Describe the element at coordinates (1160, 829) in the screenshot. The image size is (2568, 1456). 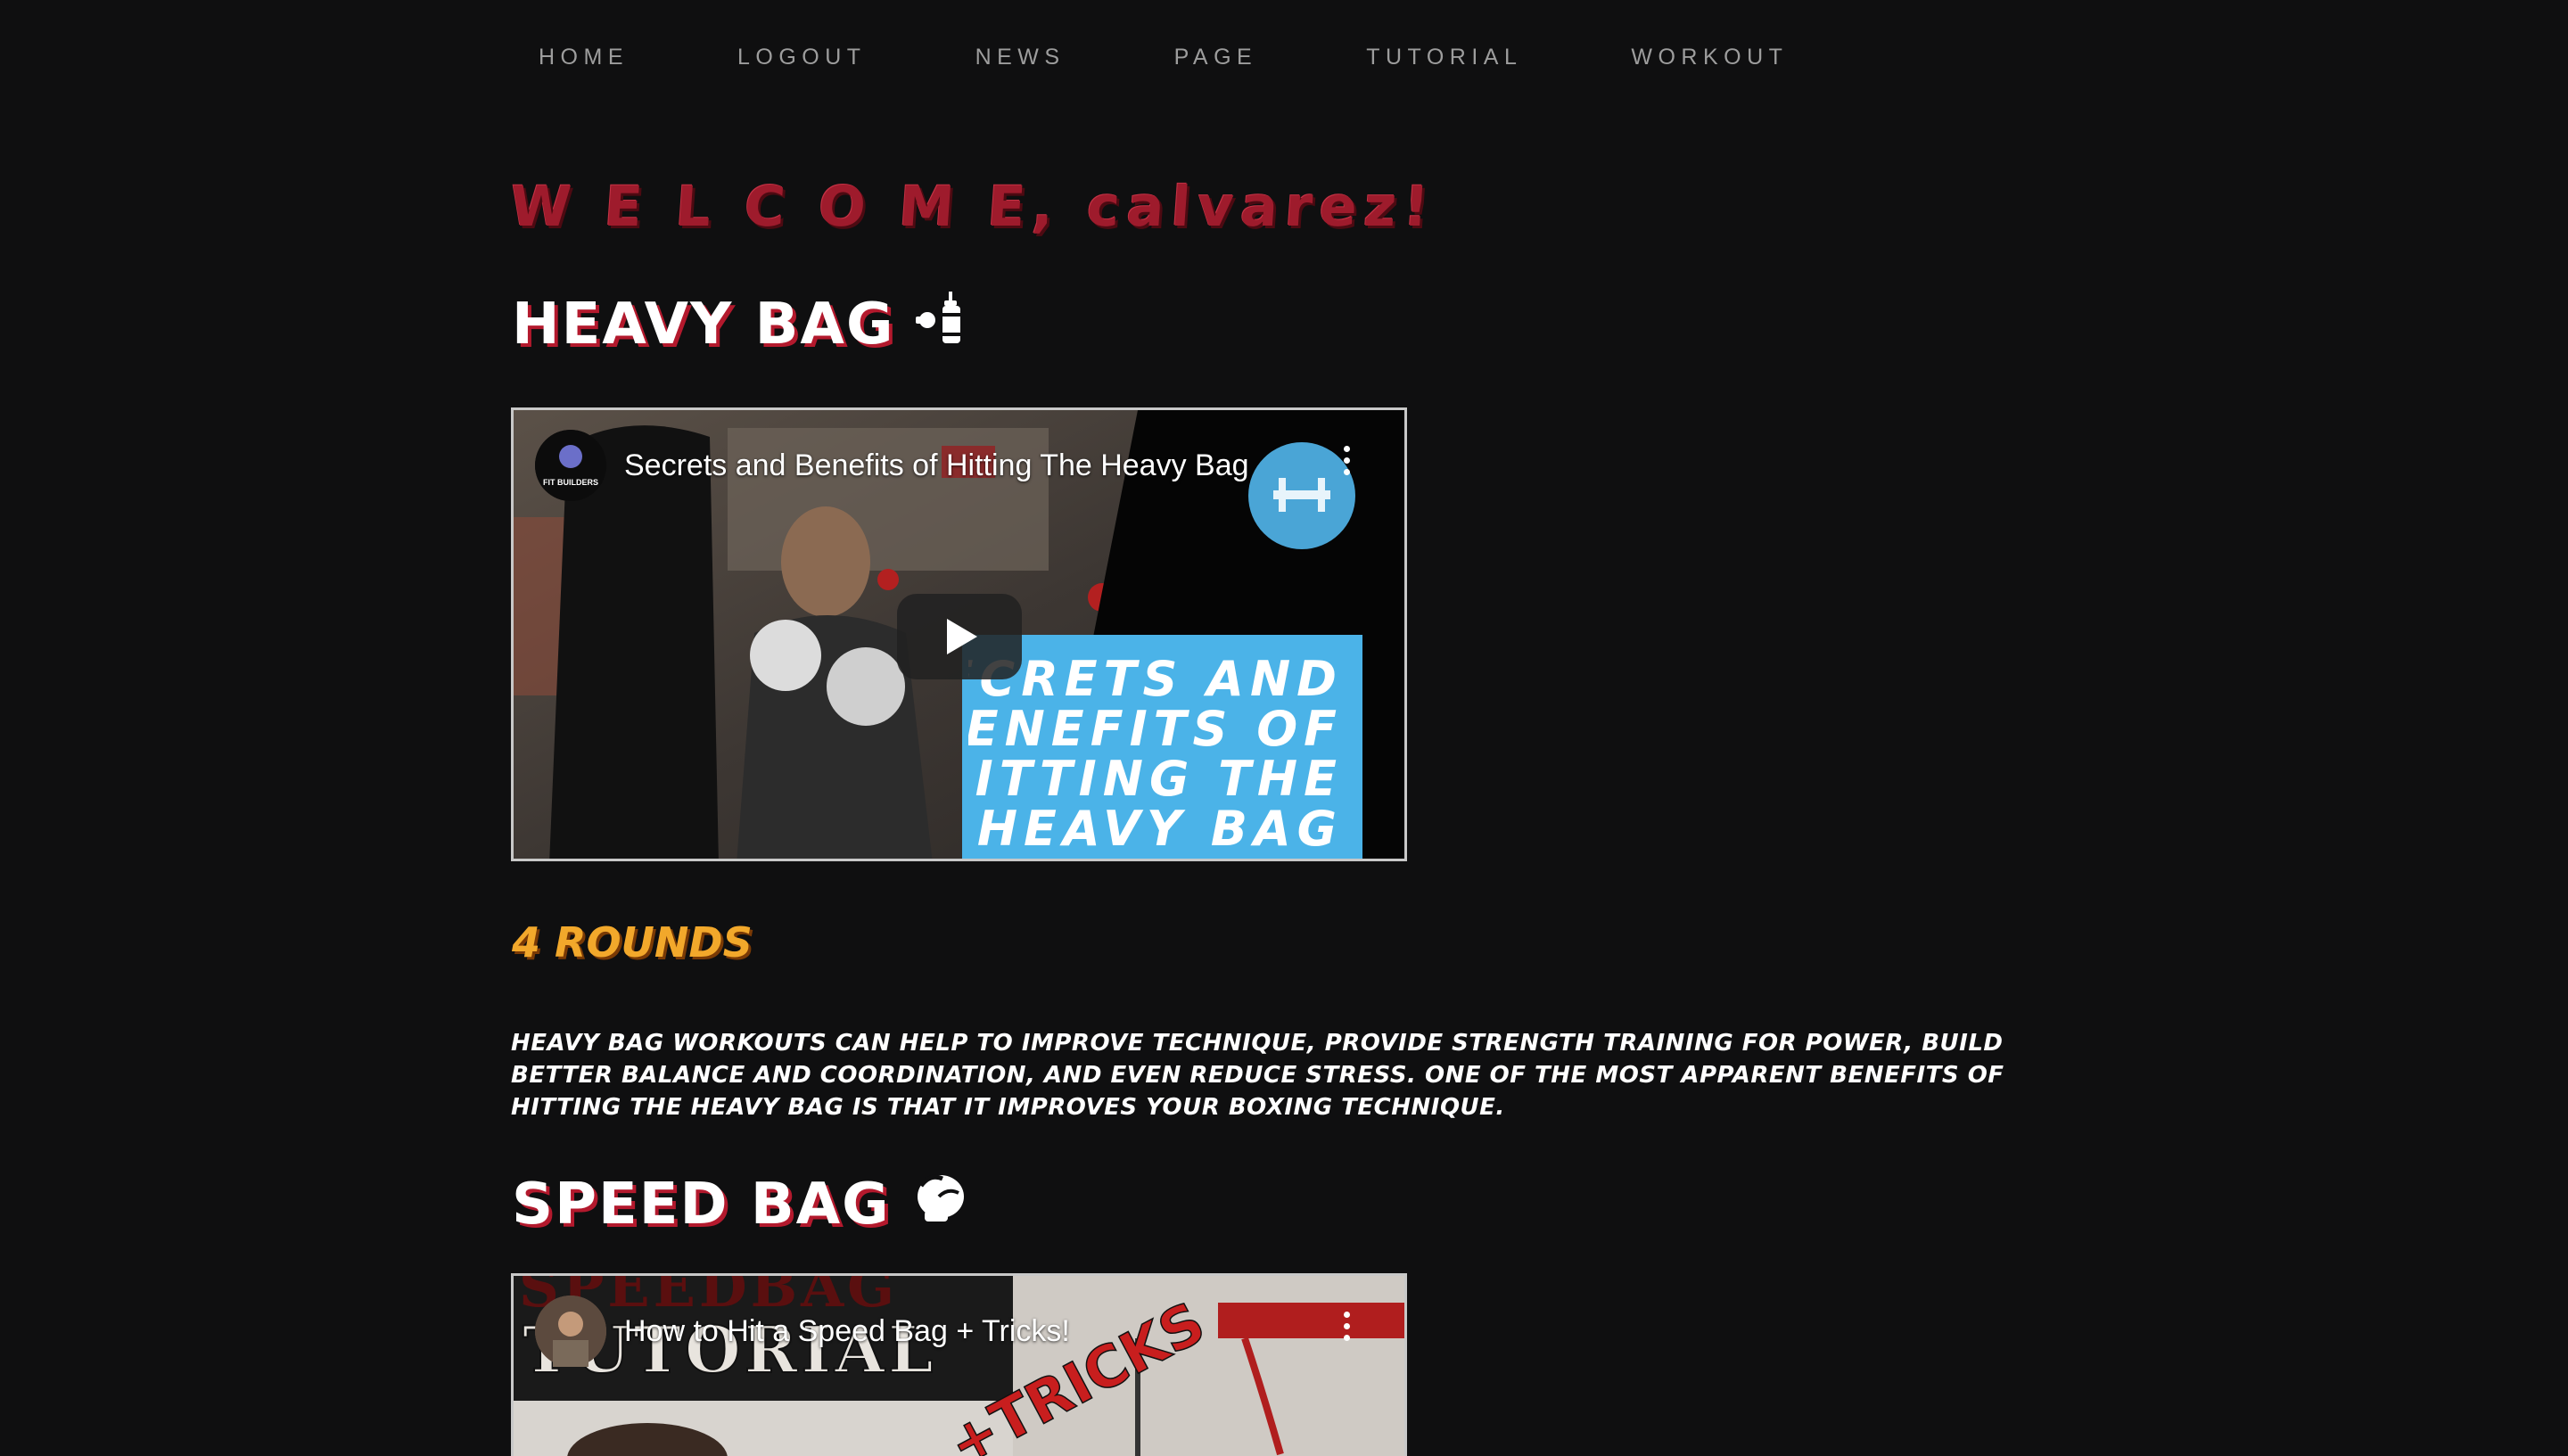
I see `overlay-line-4: HEAVY BAG` at that location.